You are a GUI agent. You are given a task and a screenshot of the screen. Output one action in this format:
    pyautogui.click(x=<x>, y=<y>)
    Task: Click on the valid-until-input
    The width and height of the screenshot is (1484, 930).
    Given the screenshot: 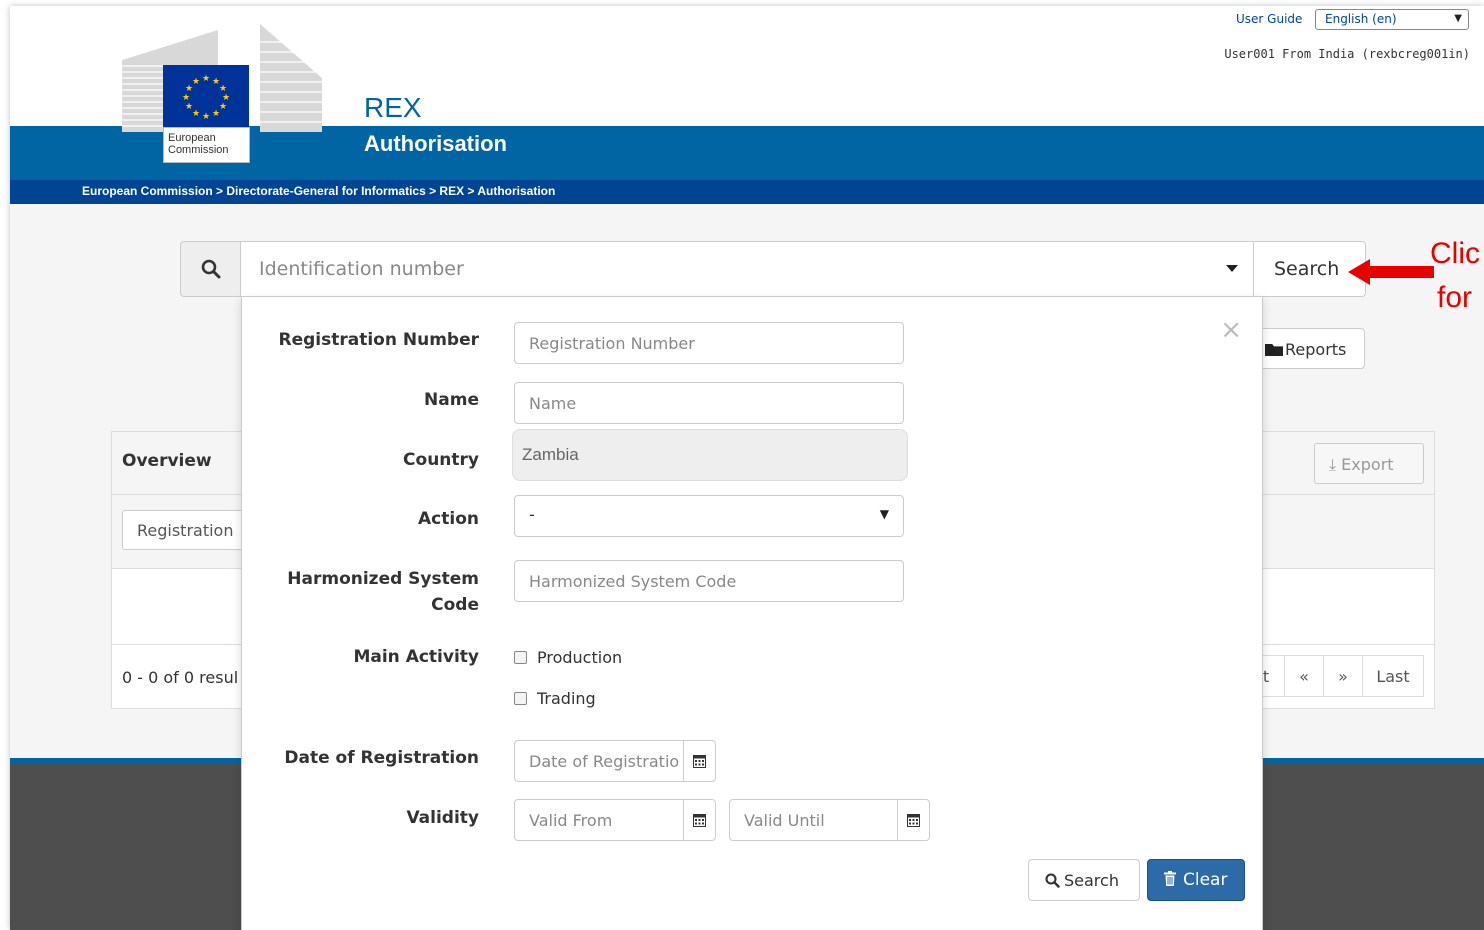 What is the action you would take?
    pyautogui.click(x=813, y=820)
    